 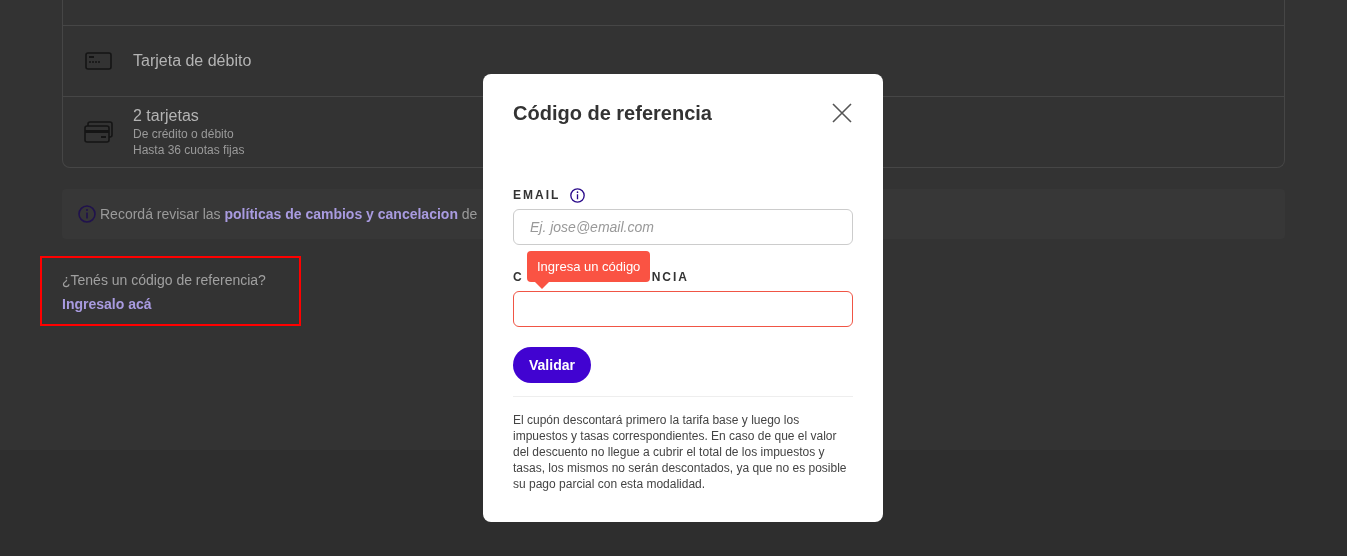 What do you see at coordinates (164, 280) in the screenshot?
I see `referral-question: ¿Tenés un código de referencia?` at bounding box center [164, 280].